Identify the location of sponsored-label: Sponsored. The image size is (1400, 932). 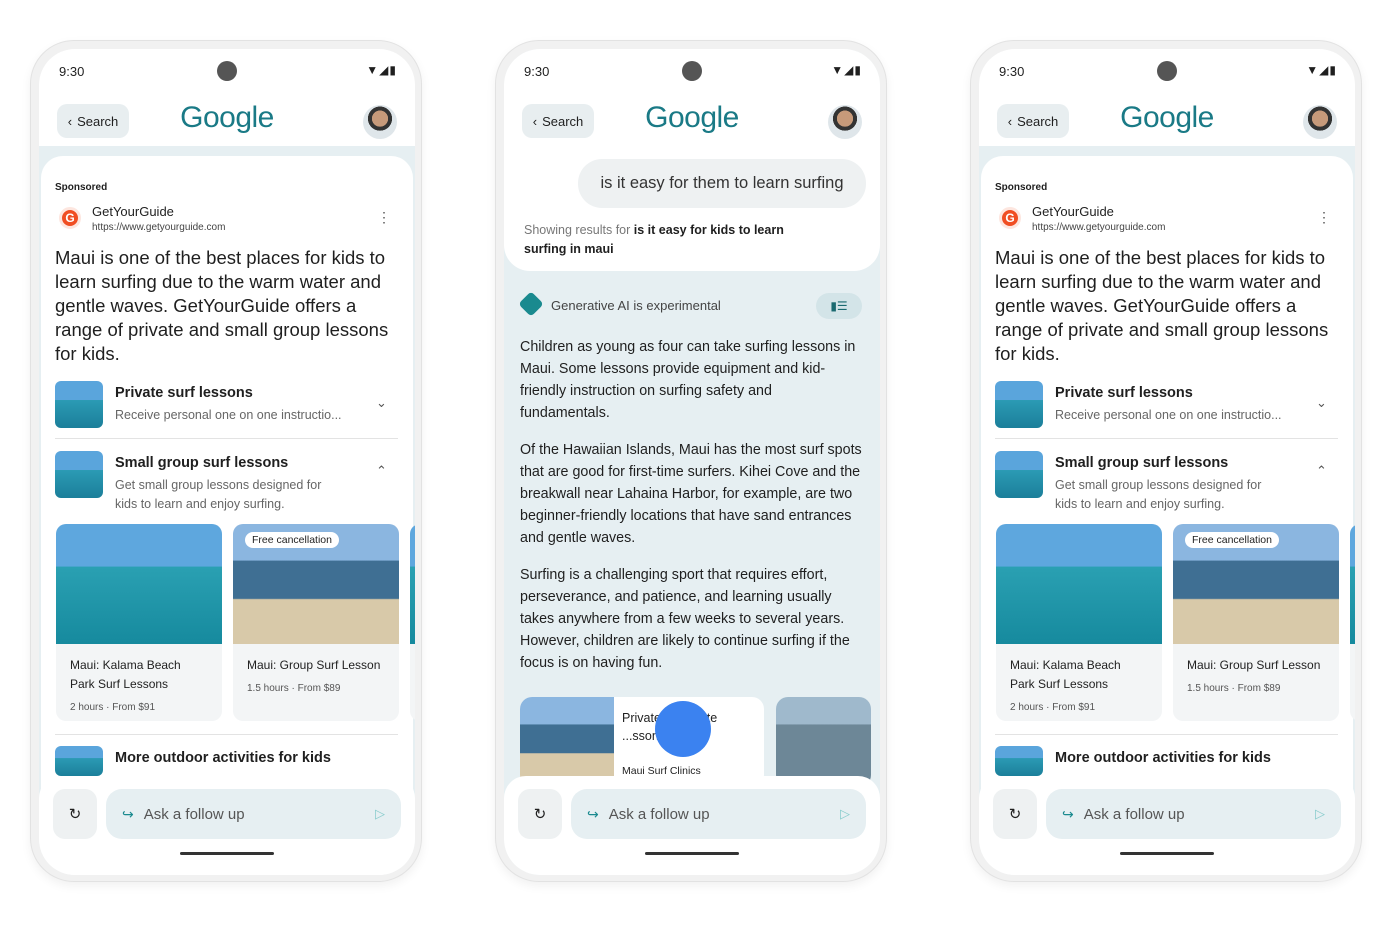
(81, 187).